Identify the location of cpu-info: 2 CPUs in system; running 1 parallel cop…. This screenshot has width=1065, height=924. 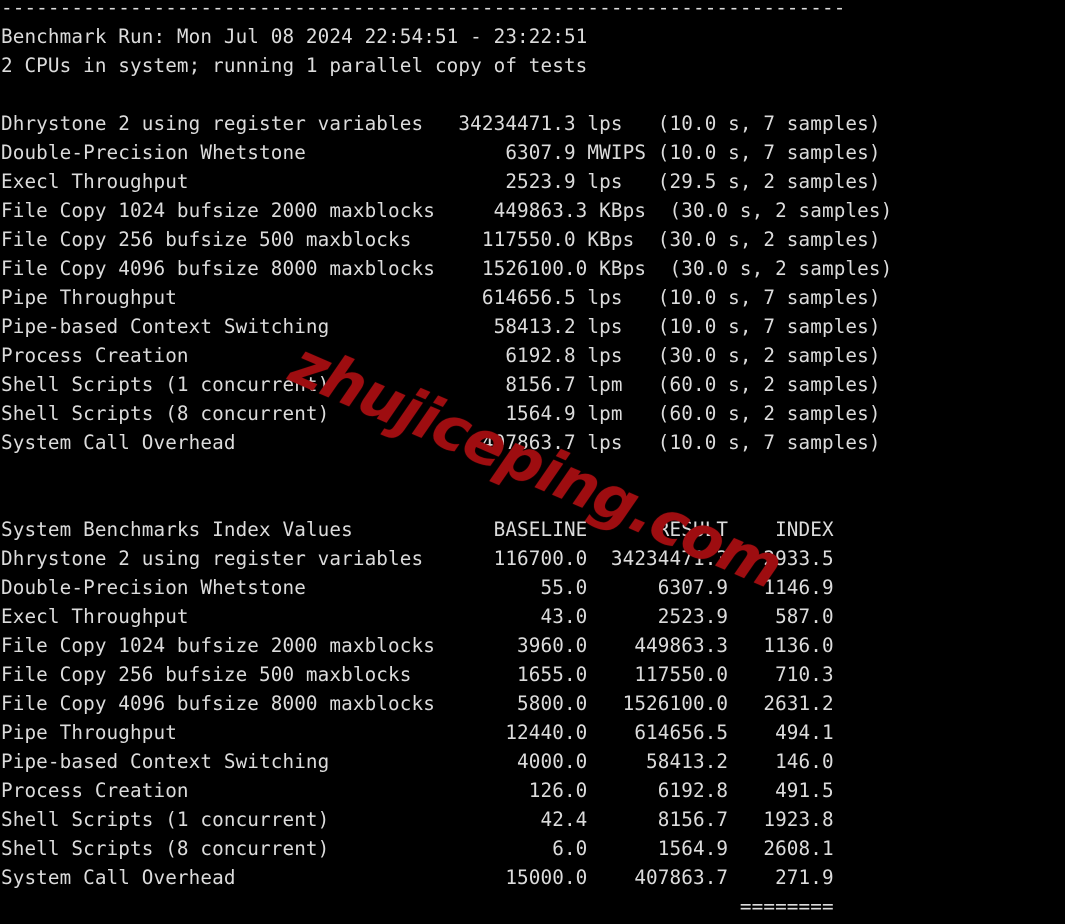
(294, 65).